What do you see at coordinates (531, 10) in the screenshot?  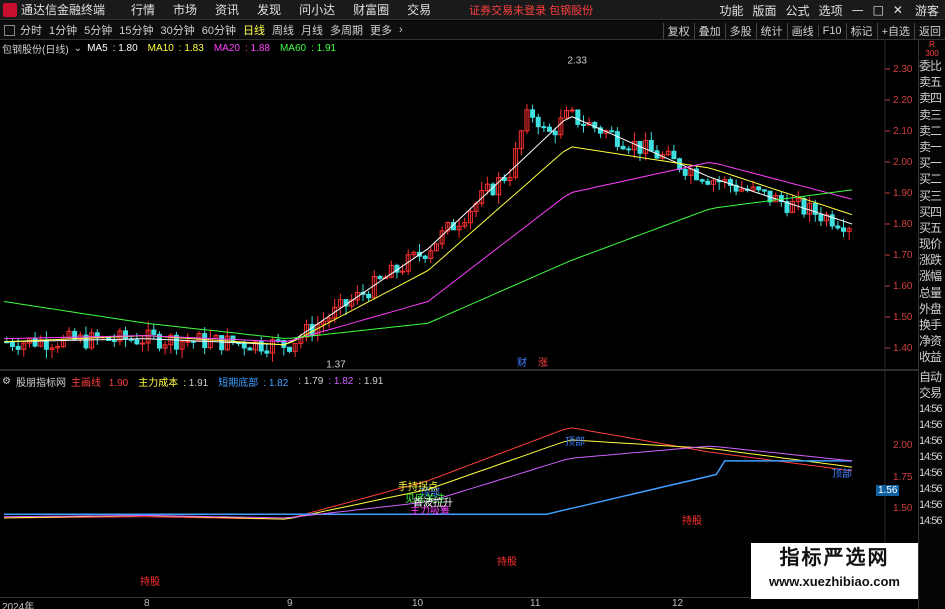 I see `login-notice: 证券交易未登录 包钢股份` at bounding box center [531, 10].